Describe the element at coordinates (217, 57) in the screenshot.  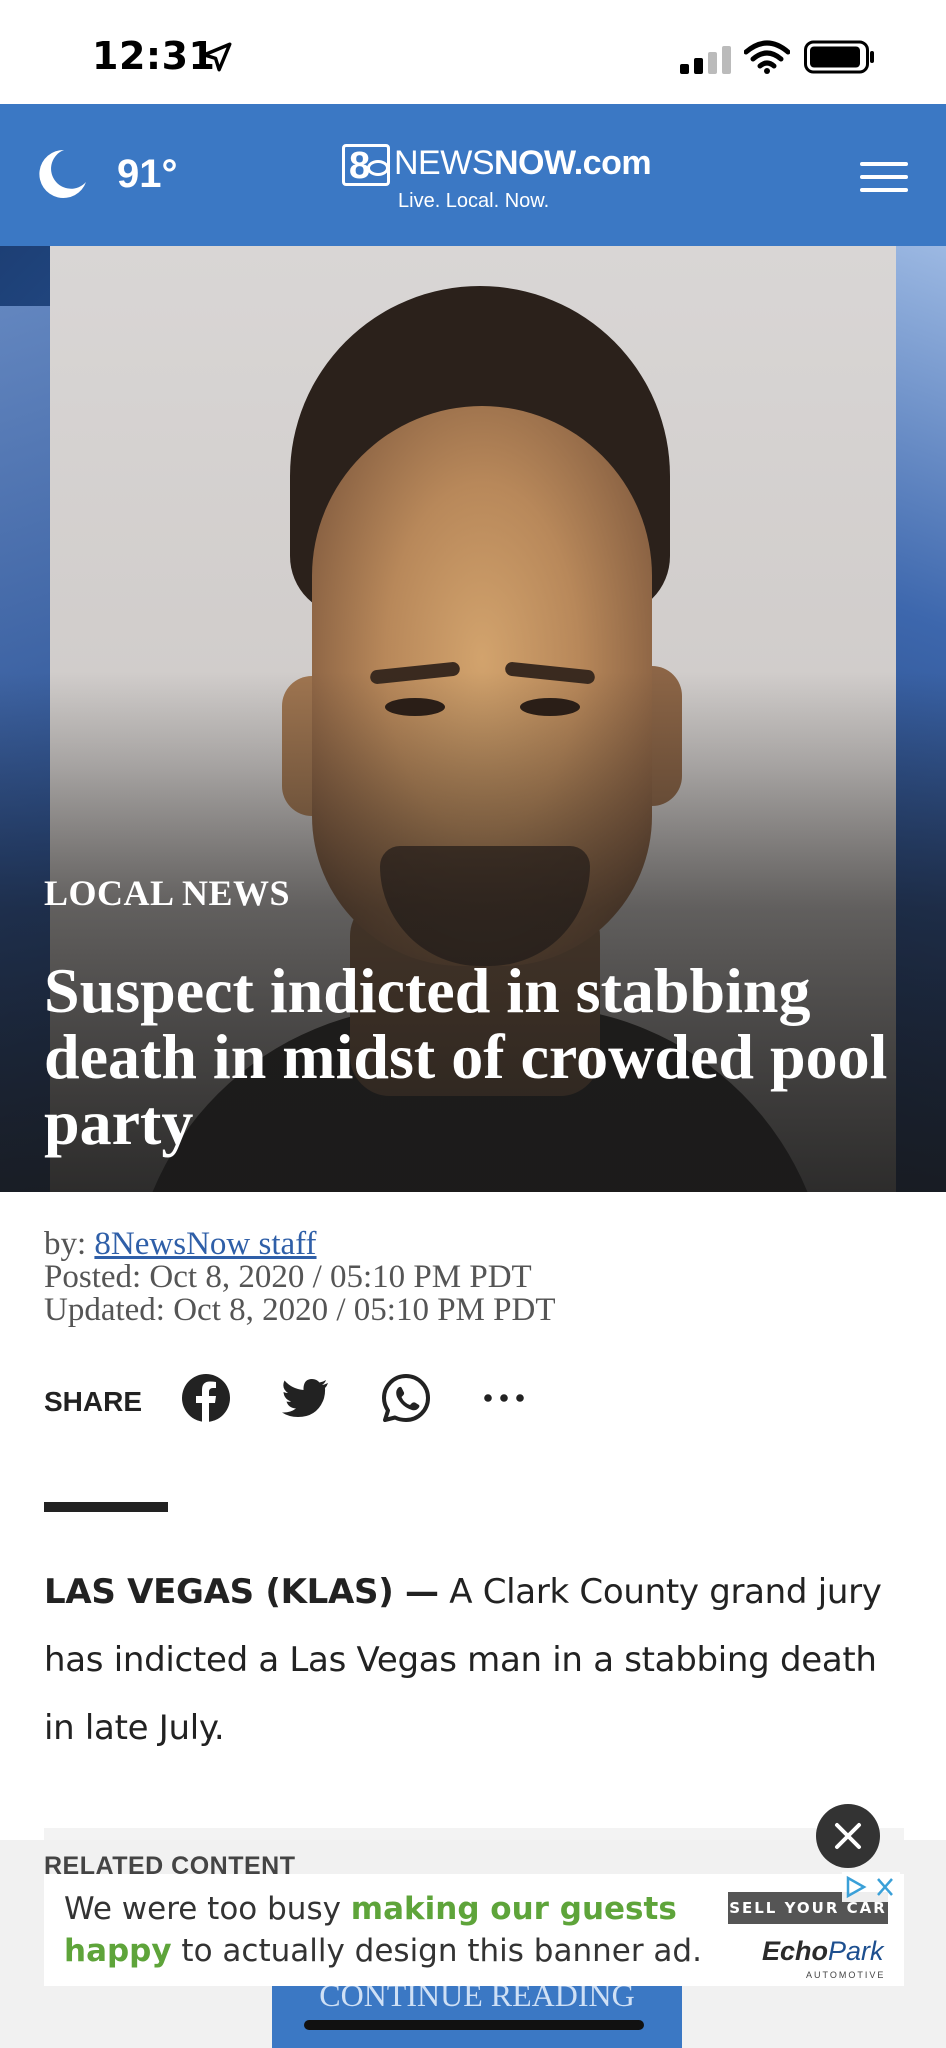
I see `location-arrow-icon` at that location.